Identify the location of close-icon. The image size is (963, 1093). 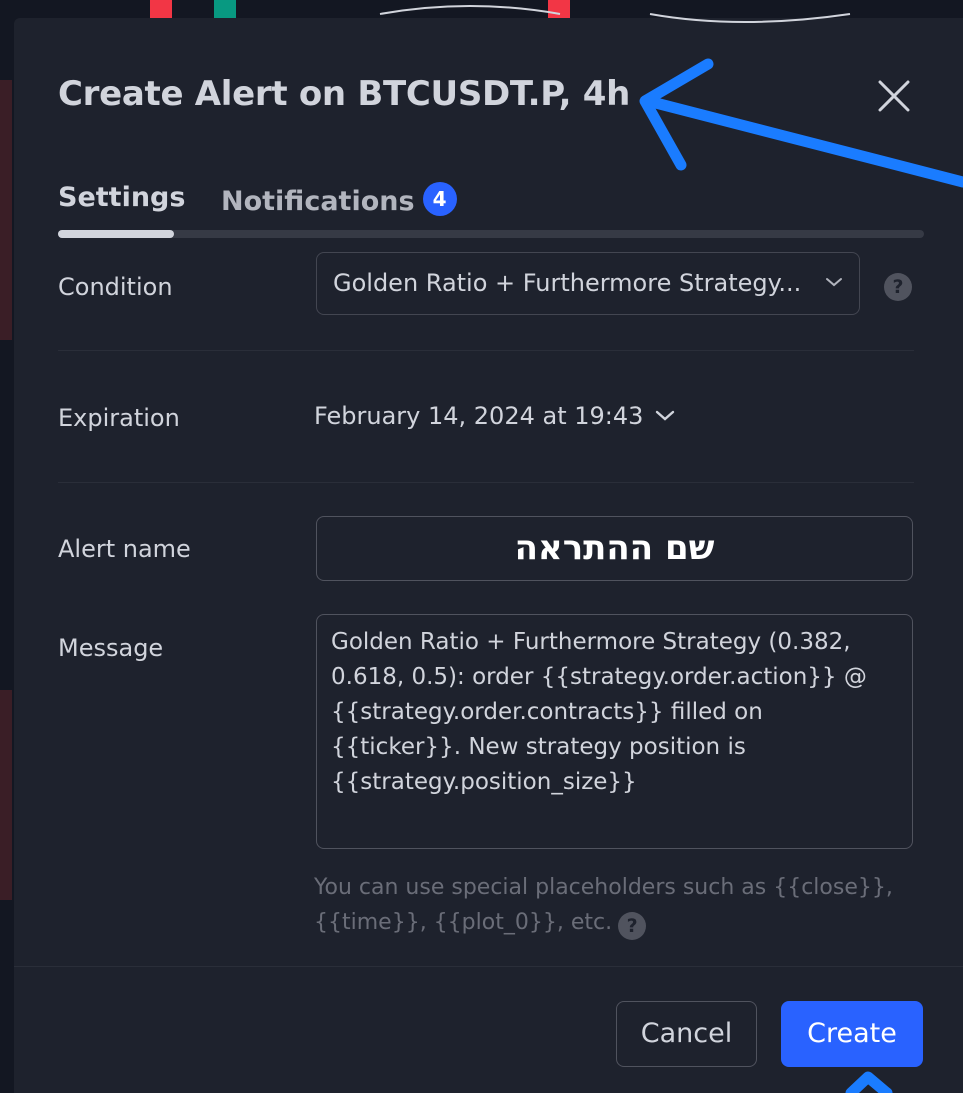
(894, 96).